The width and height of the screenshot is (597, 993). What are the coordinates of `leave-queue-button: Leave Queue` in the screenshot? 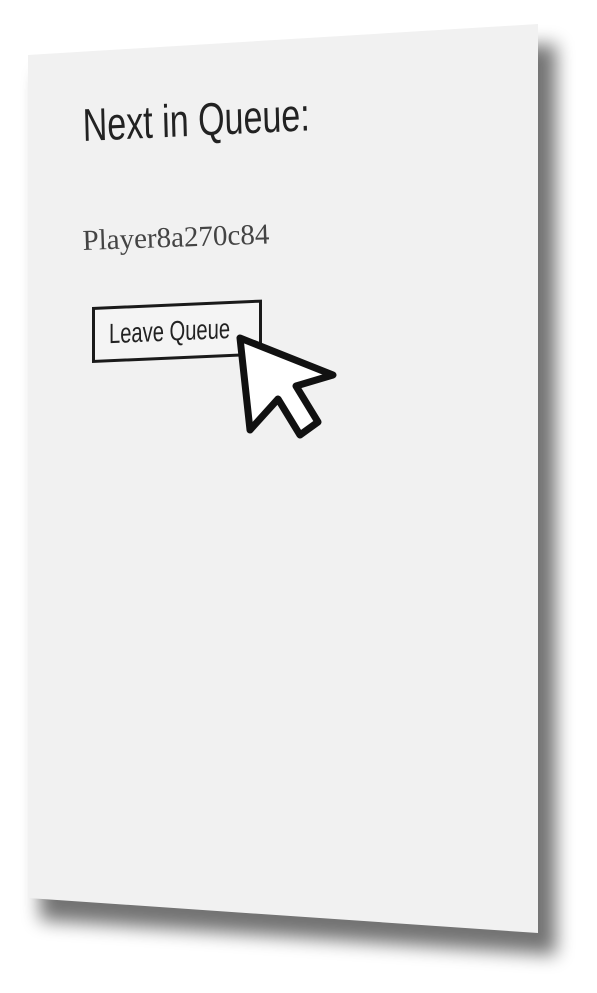 It's located at (177, 331).